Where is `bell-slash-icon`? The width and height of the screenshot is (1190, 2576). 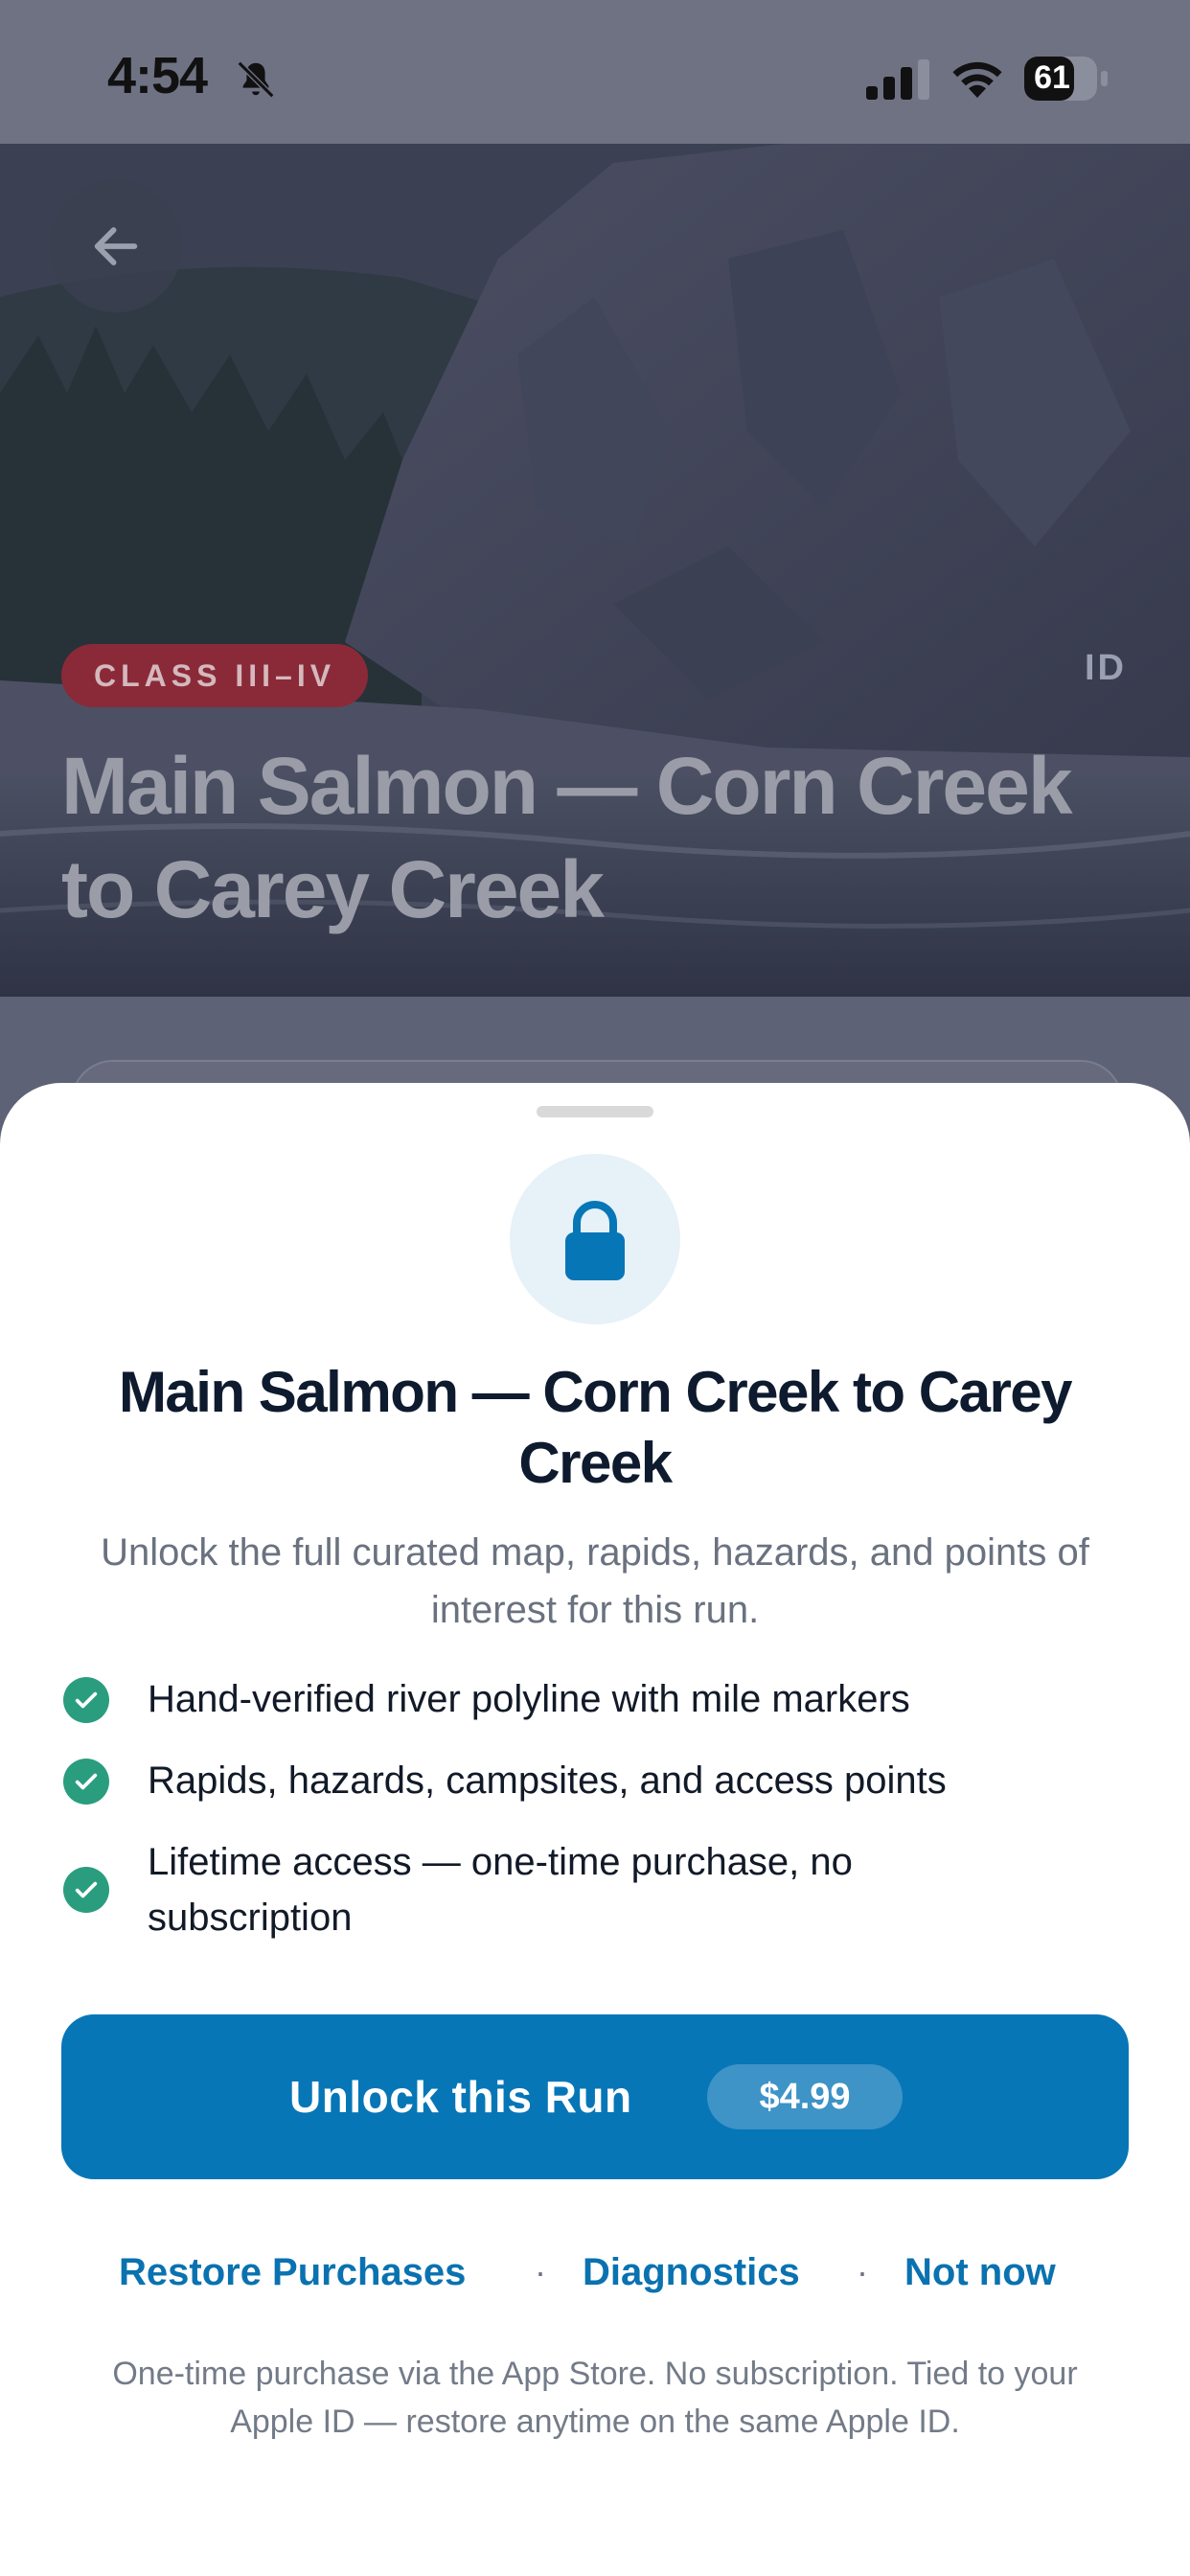
bell-slash-icon is located at coordinates (256, 79).